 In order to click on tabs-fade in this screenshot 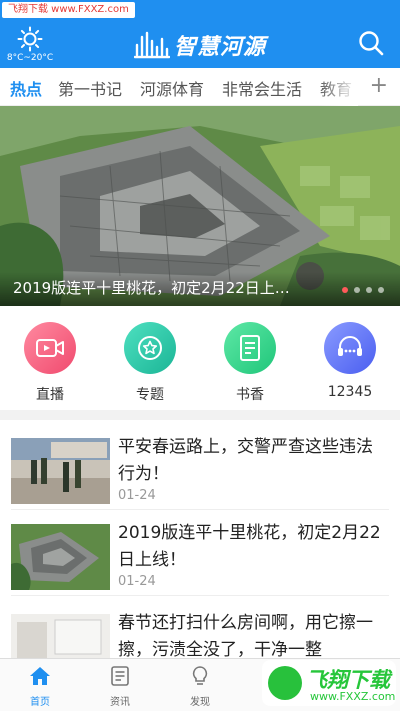, I will do `click(338, 87)`.